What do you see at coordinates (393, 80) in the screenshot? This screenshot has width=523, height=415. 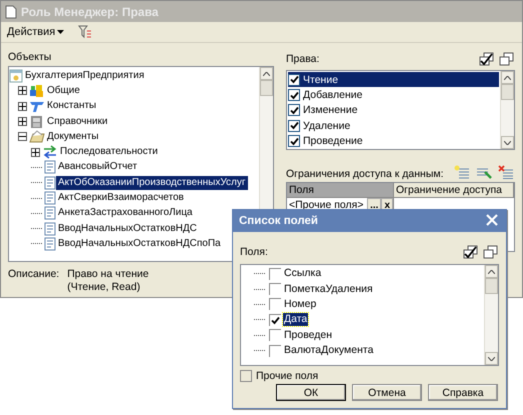 I see `rights-row: Чтение` at bounding box center [393, 80].